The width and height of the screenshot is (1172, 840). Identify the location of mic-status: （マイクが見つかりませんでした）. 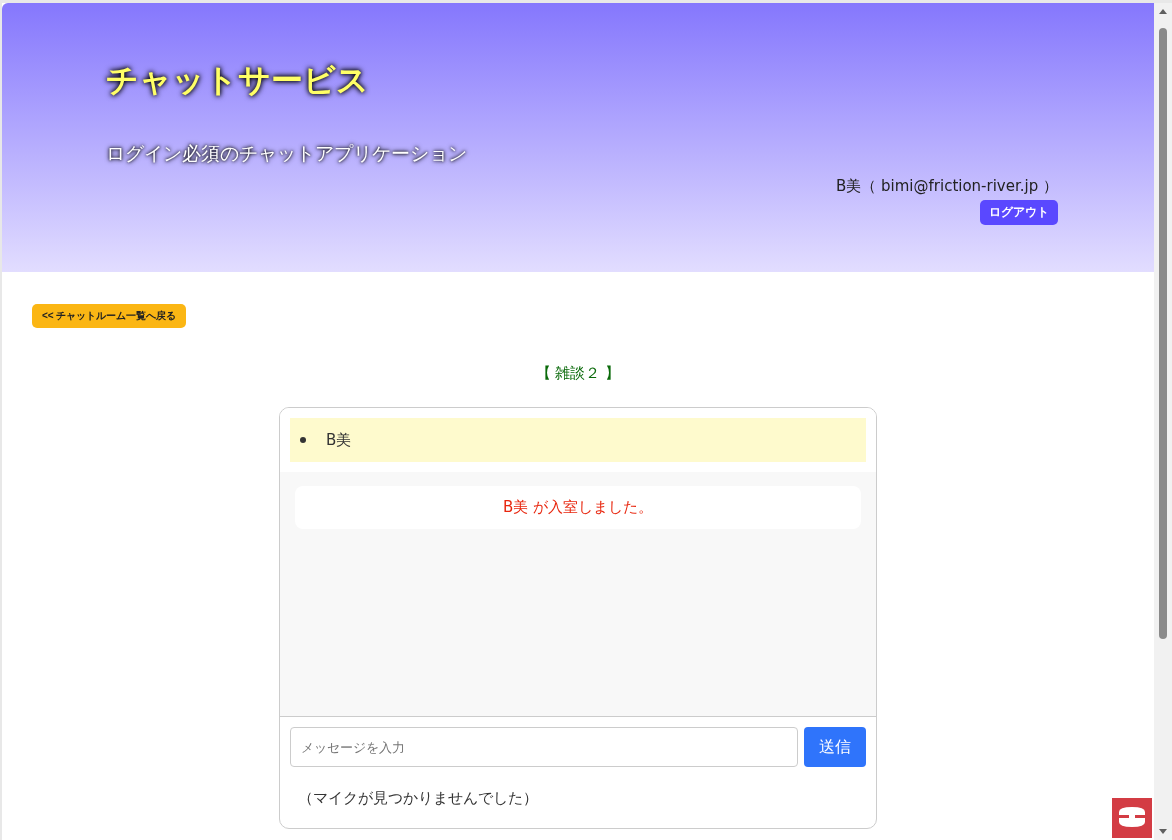
(418, 798).